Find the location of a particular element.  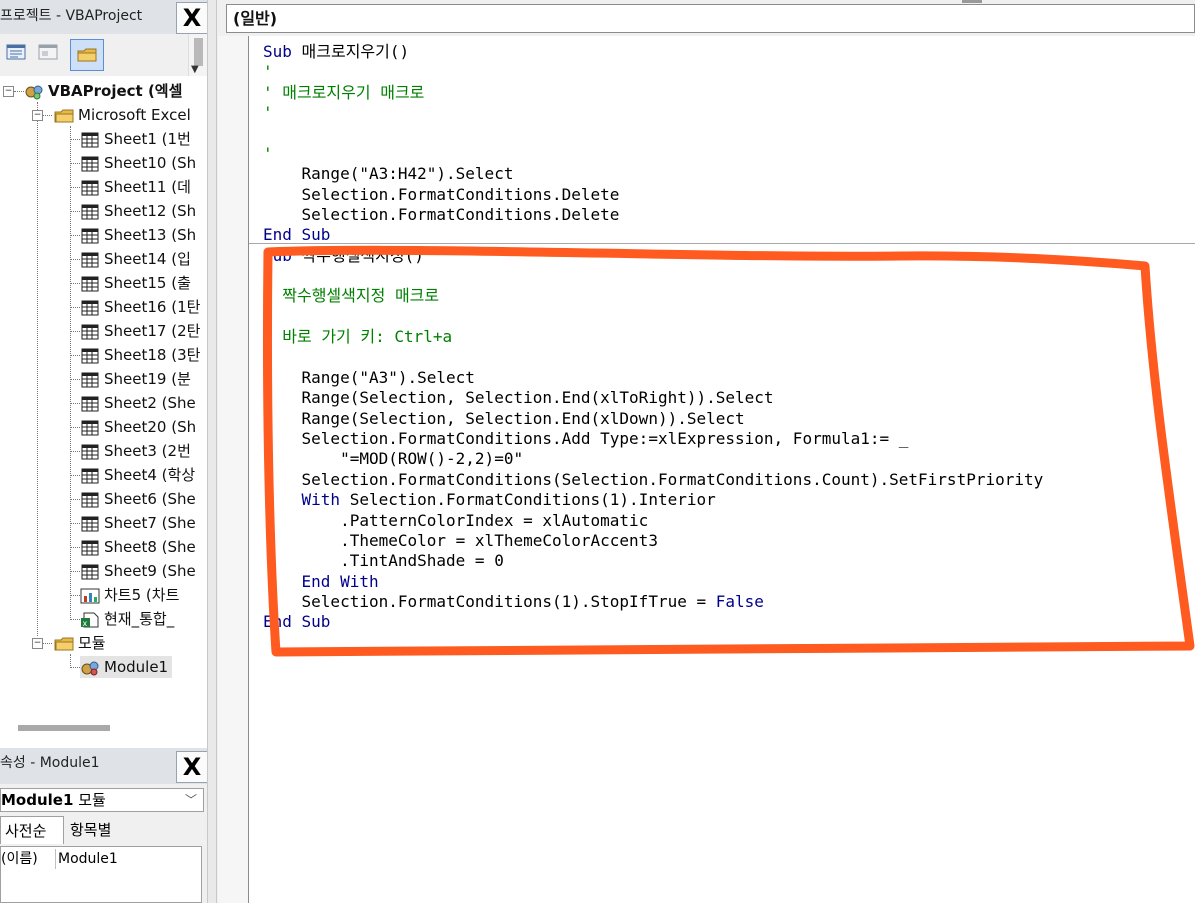

tab-categorized: 항목별 is located at coordinates (101, 830).